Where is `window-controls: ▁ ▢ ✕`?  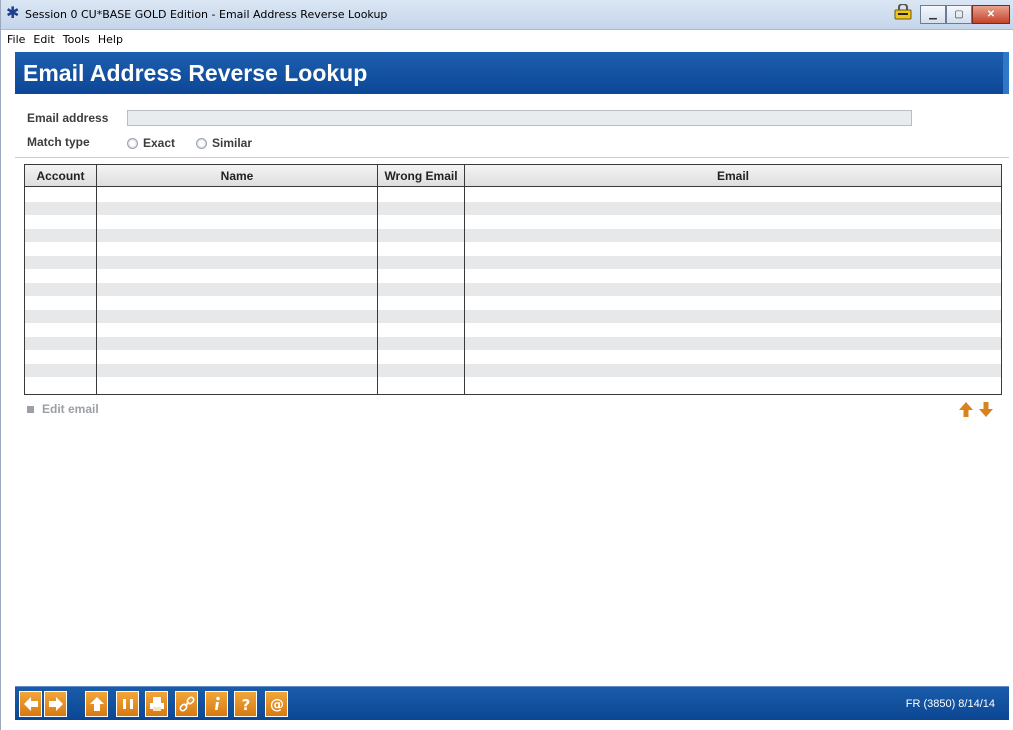 window-controls: ▁ ▢ ✕ is located at coordinates (965, 14).